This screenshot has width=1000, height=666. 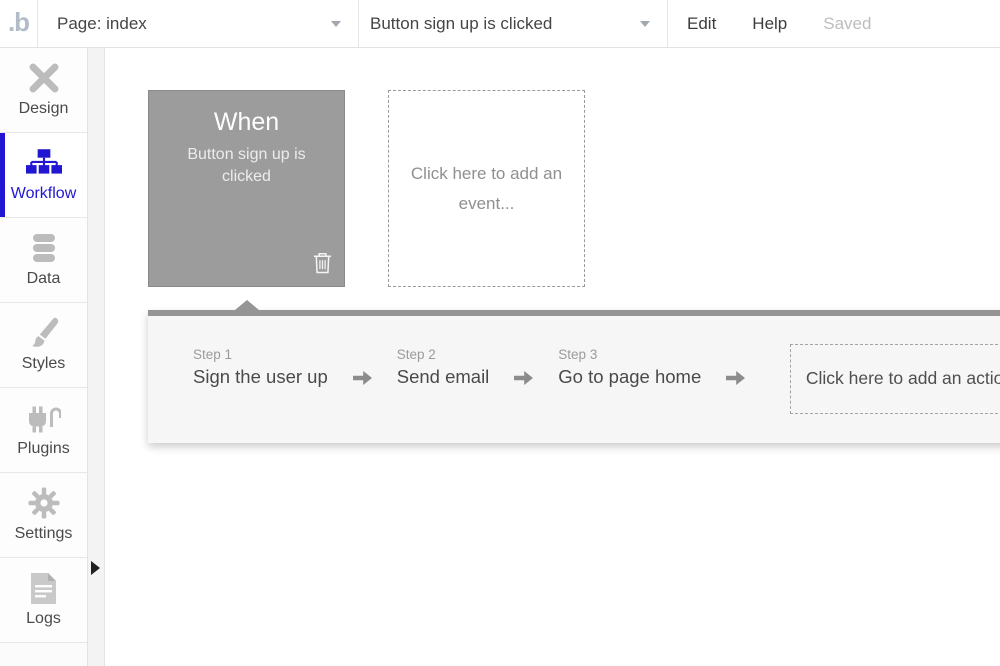 What do you see at coordinates (787, 23) in the screenshot?
I see `top-menu: Edit Help Saved` at bounding box center [787, 23].